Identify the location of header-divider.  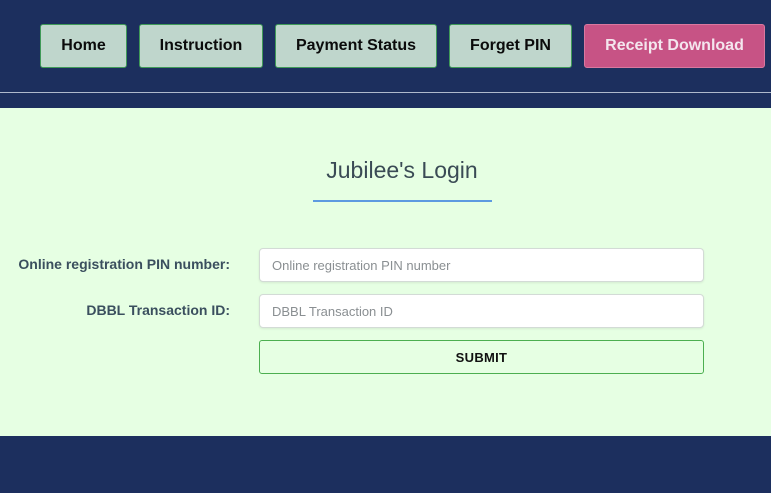
(385, 92).